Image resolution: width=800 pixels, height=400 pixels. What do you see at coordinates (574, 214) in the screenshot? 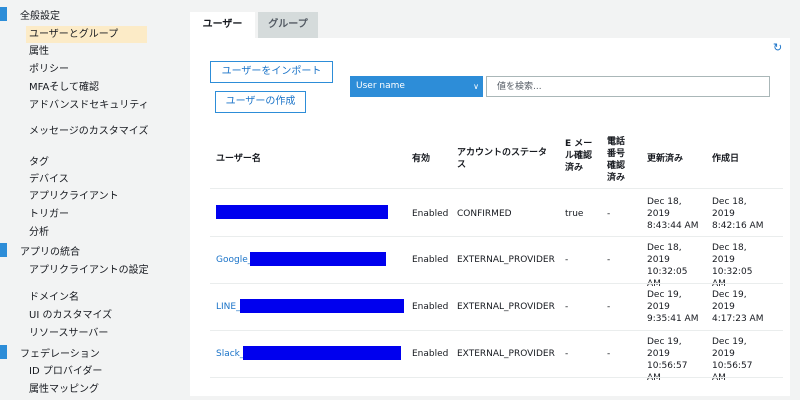
I see `cell-email-verified: true` at bounding box center [574, 214].